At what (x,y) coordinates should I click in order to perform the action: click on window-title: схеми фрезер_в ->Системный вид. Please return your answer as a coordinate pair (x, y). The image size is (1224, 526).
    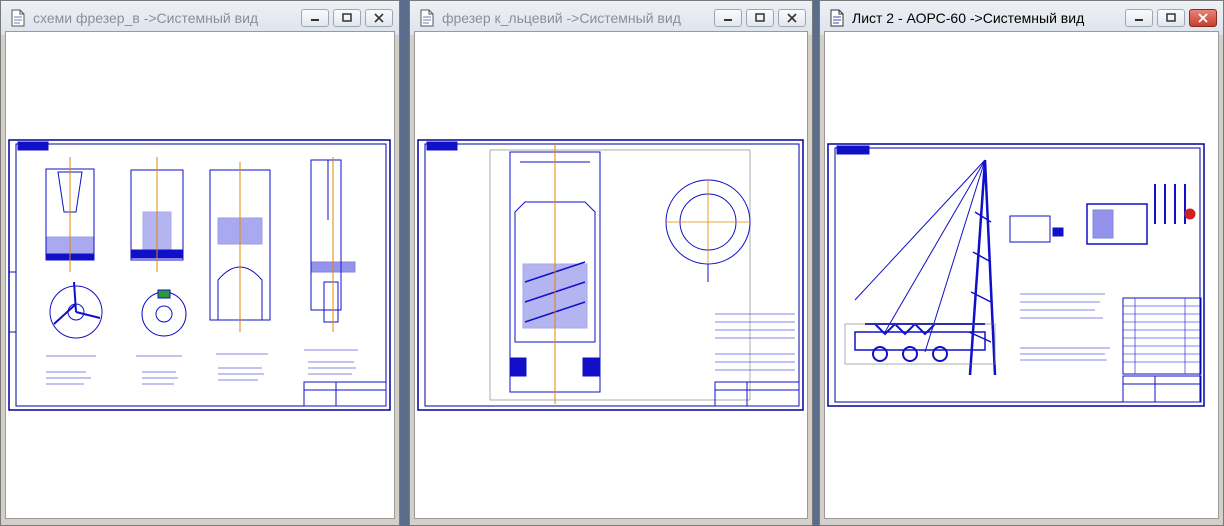
    Looking at the image, I should click on (146, 18).